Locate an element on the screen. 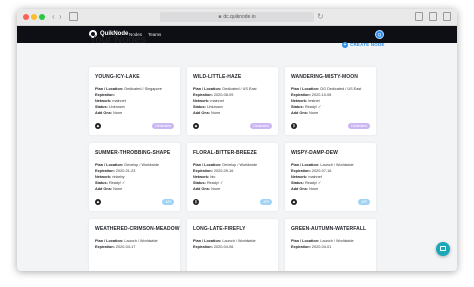 The height and width of the screenshot is (287, 474). plus-icon: + is located at coordinates (345, 45).